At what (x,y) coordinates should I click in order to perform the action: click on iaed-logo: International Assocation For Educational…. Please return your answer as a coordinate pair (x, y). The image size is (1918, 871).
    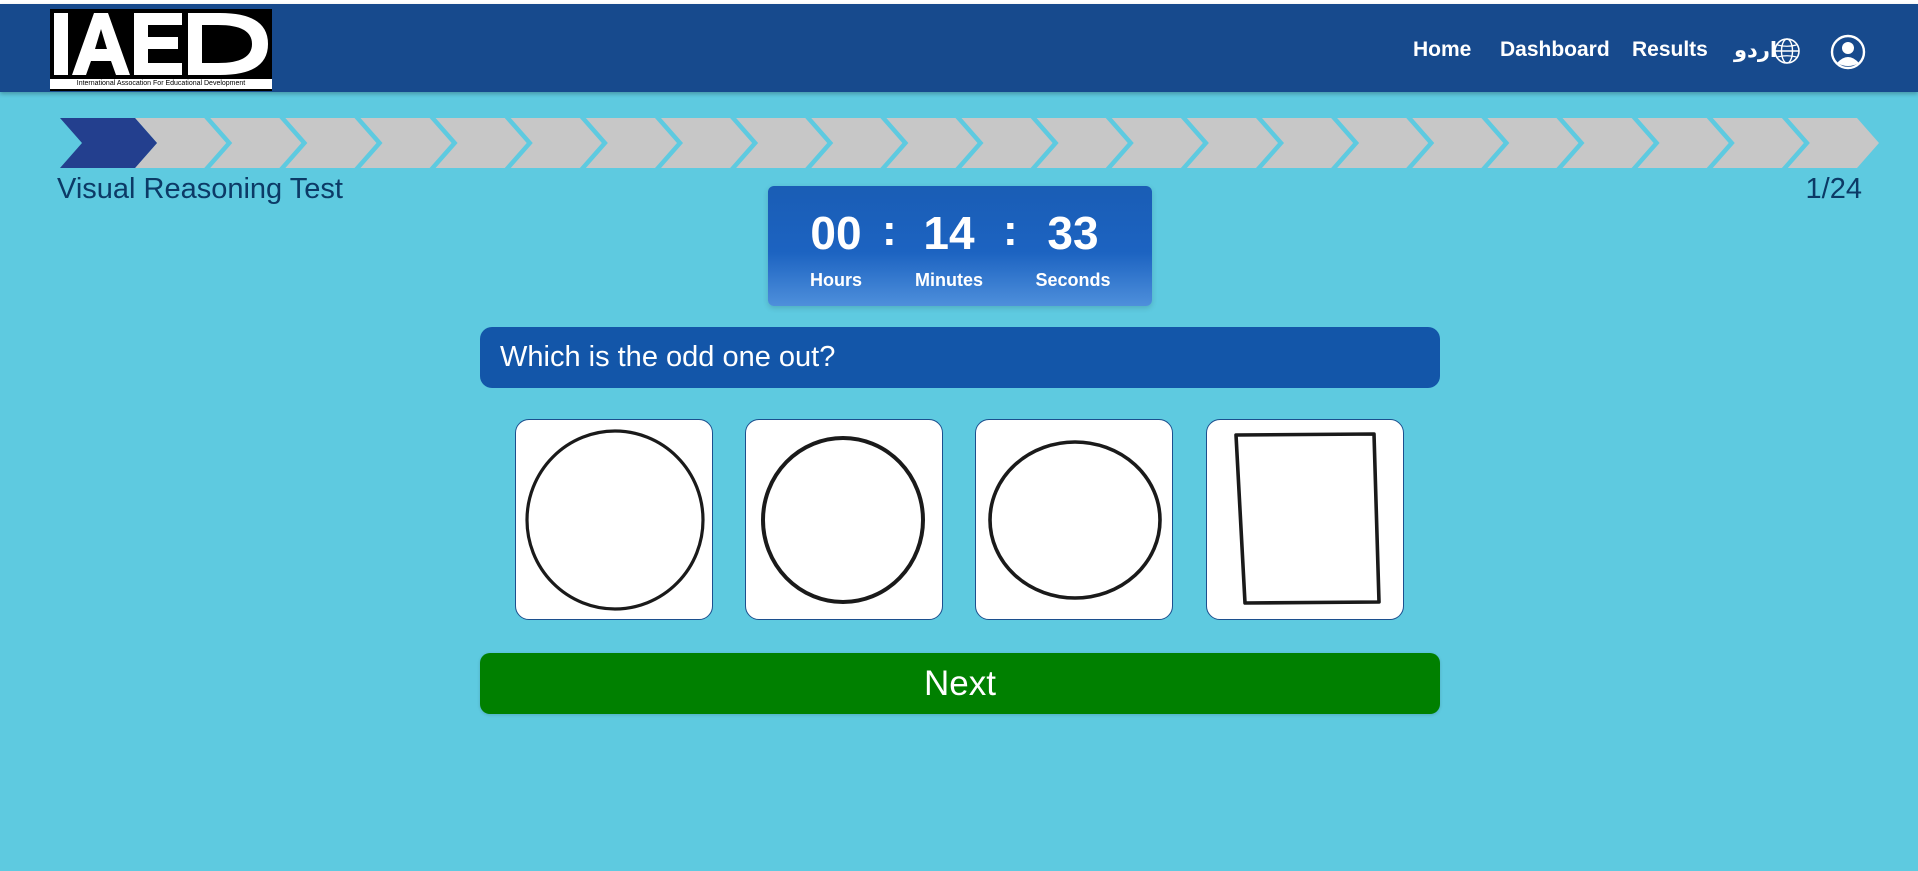
    Looking at the image, I should click on (161, 50).